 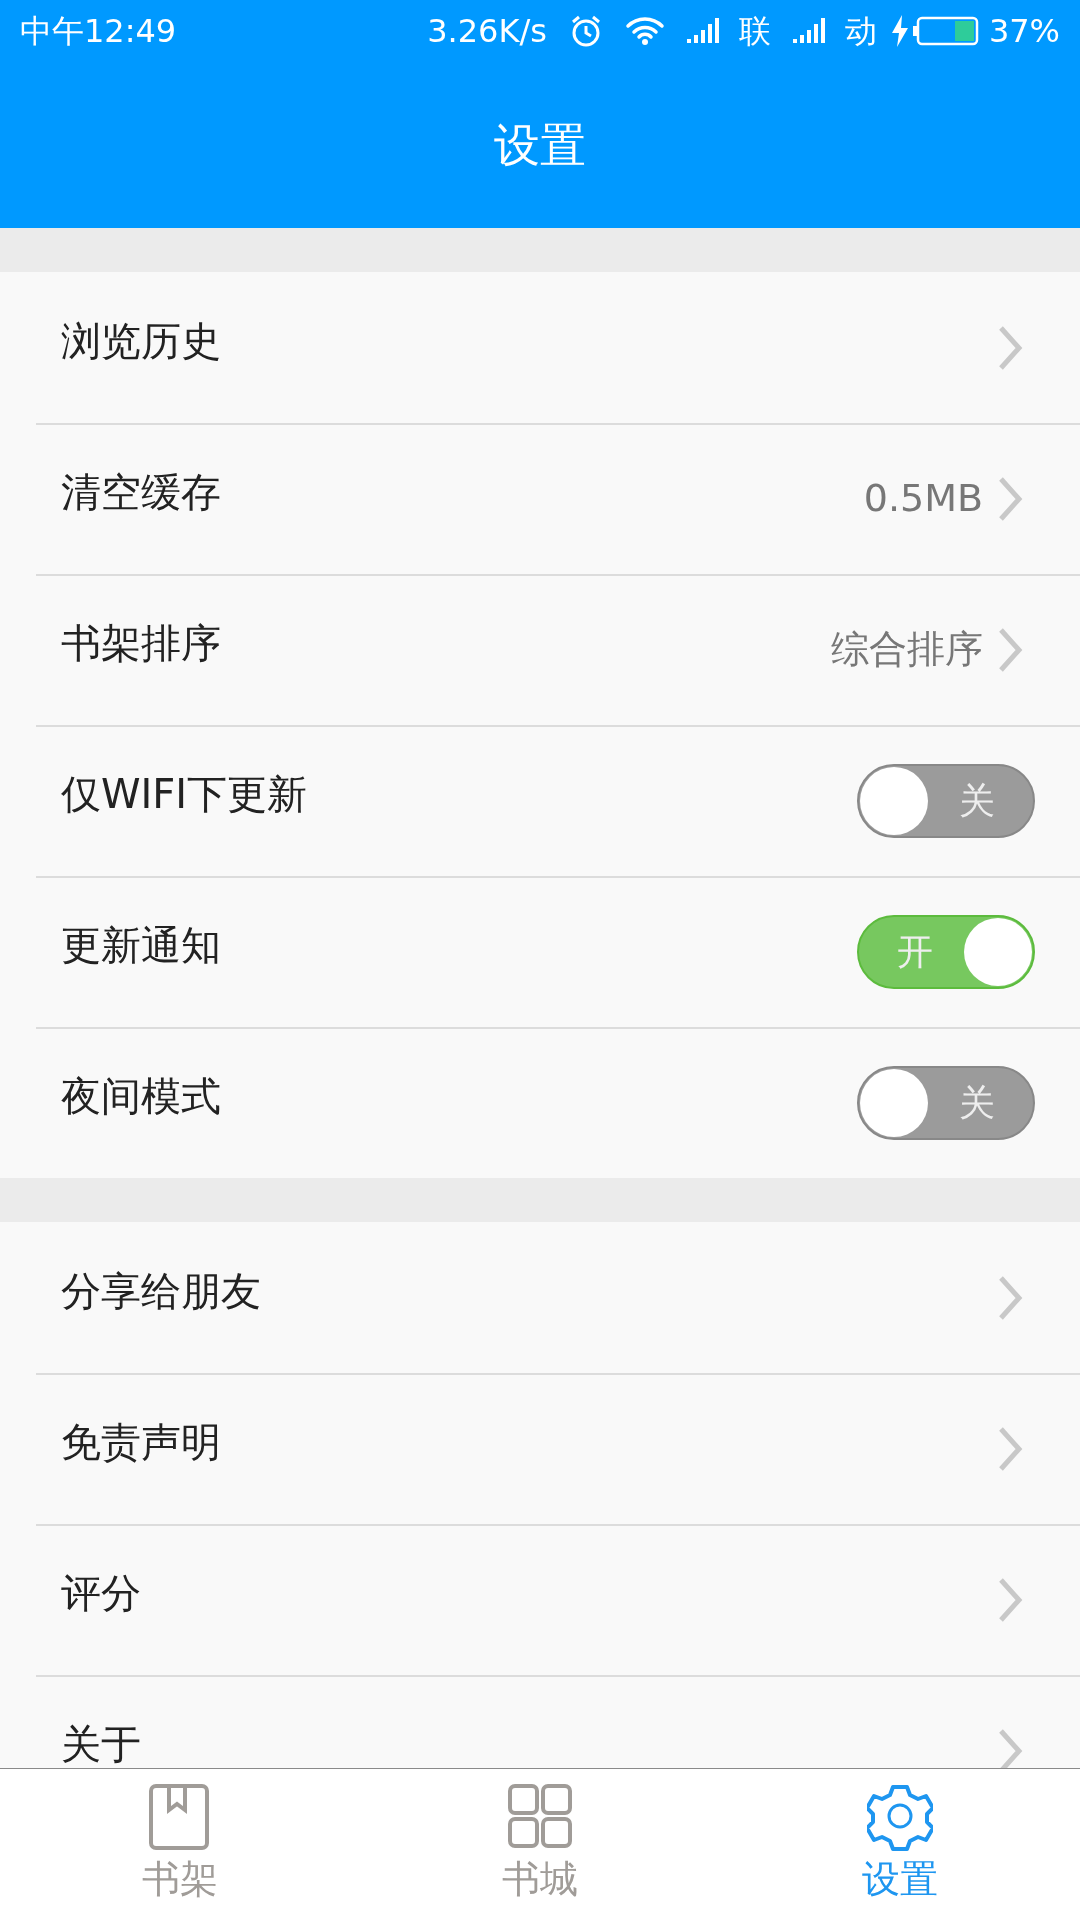 What do you see at coordinates (754, 31) in the screenshot?
I see `carrier-label: 联` at bounding box center [754, 31].